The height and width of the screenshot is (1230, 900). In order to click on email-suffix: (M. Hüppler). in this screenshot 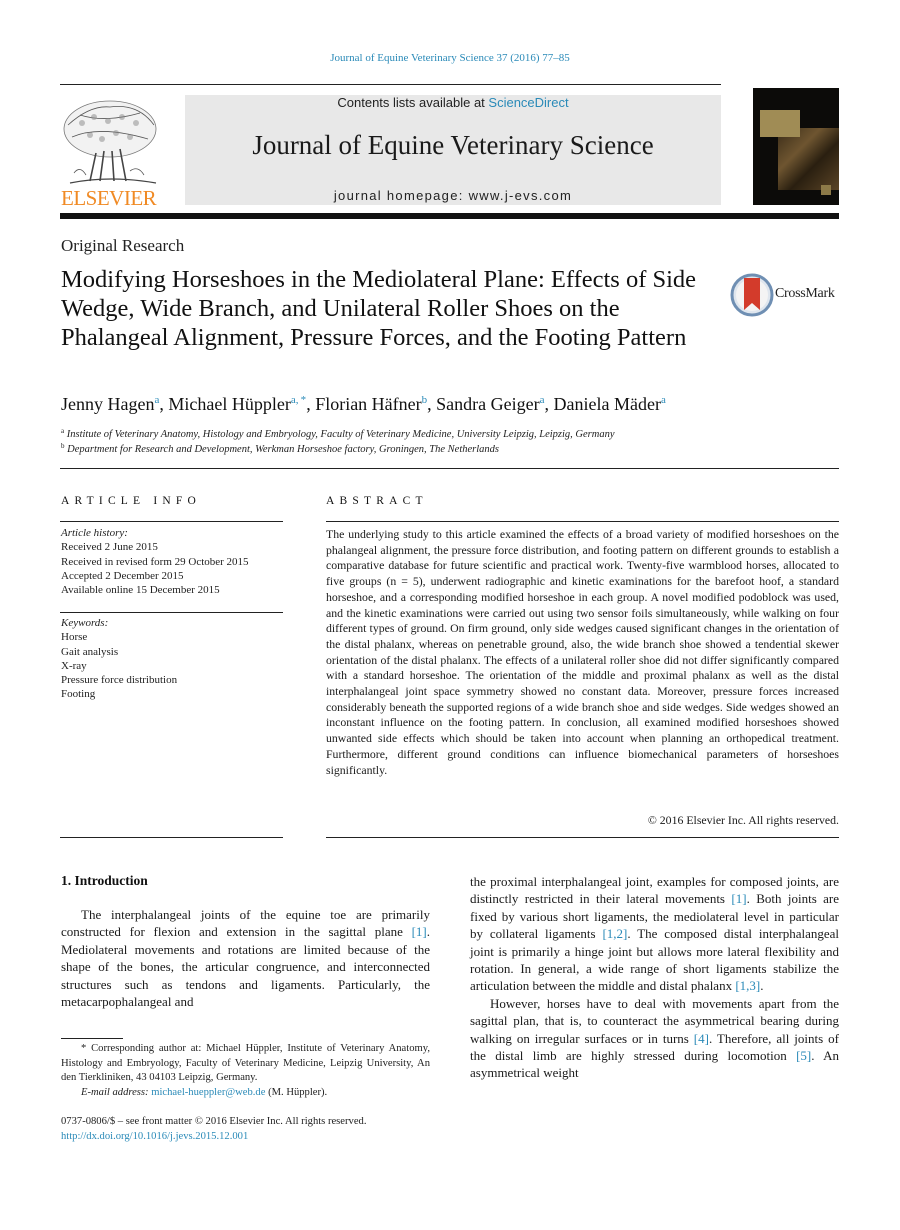, I will do `click(296, 1092)`.